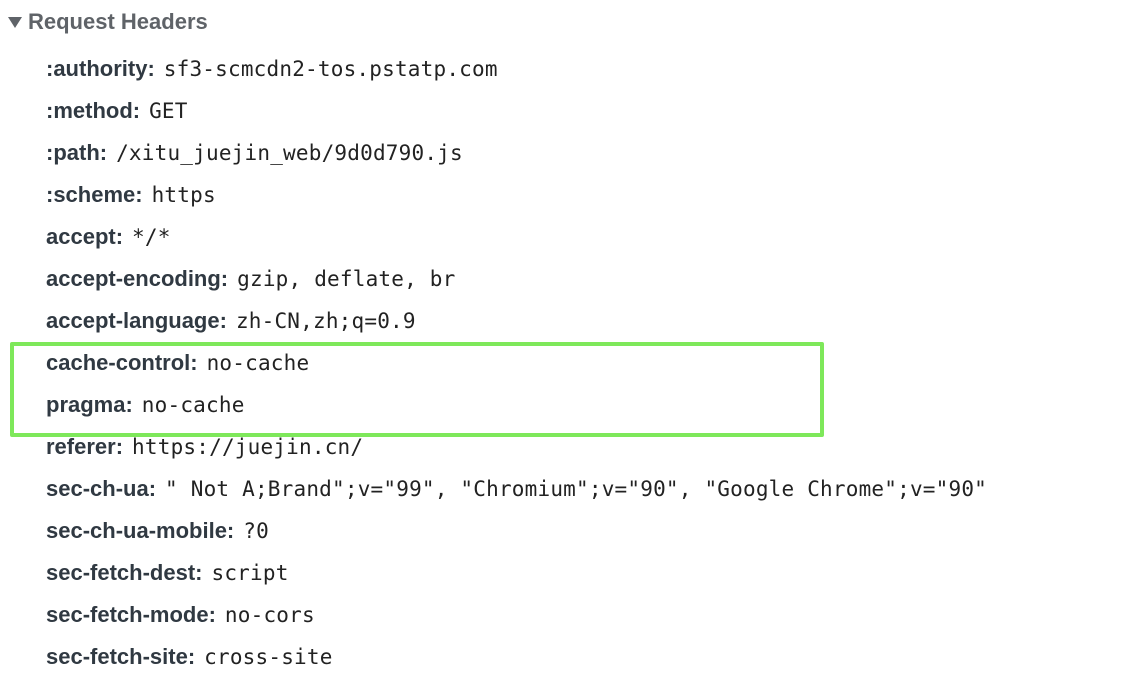 This screenshot has width=1126, height=680. I want to click on header-row-accept: accept: */*, so click(516, 237).